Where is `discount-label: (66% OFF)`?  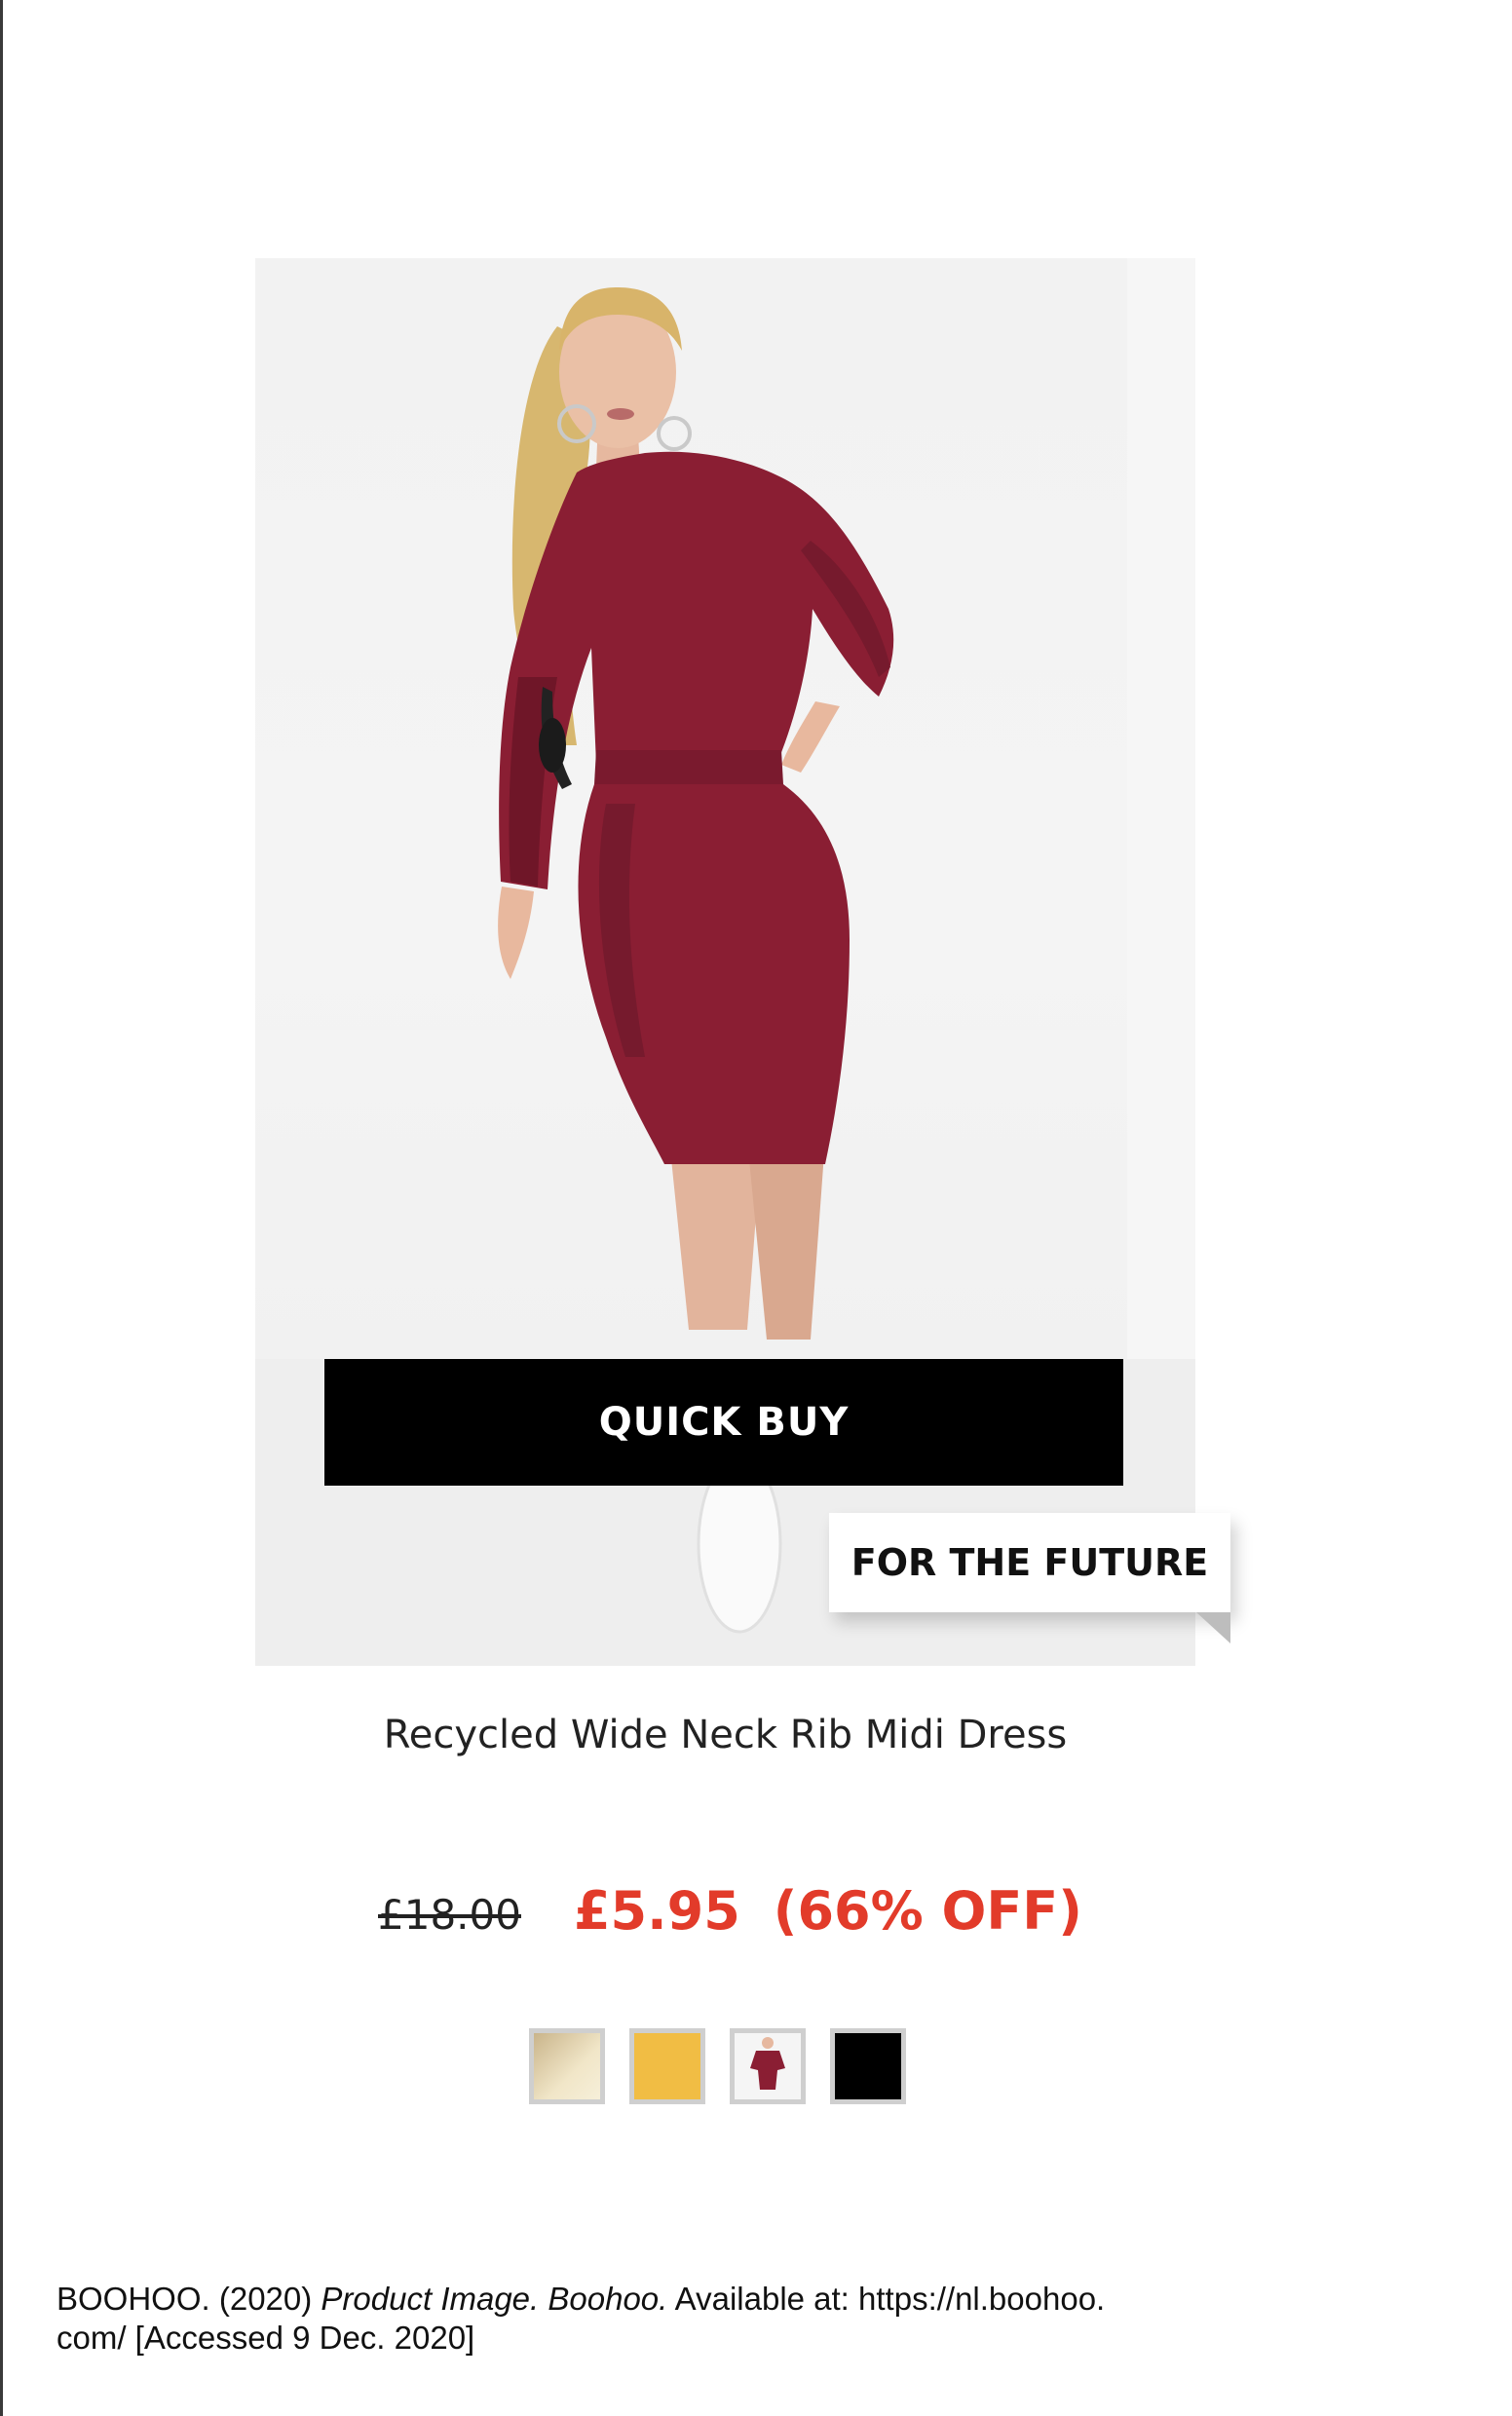 discount-label: (66% OFF) is located at coordinates (927, 1911).